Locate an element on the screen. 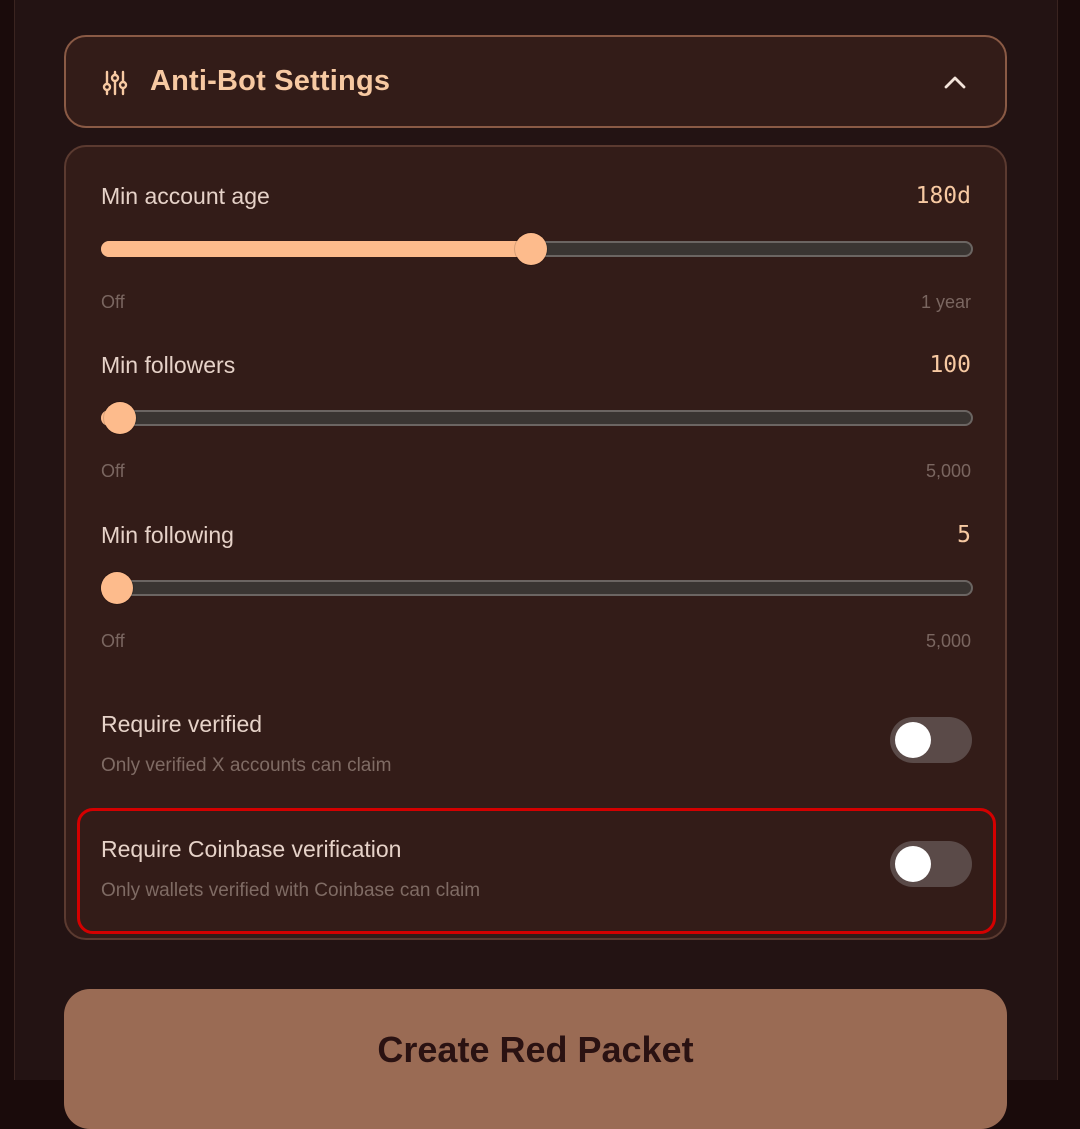 The width and height of the screenshot is (1080, 1129). slider-label: Min following is located at coordinates (167, 535).